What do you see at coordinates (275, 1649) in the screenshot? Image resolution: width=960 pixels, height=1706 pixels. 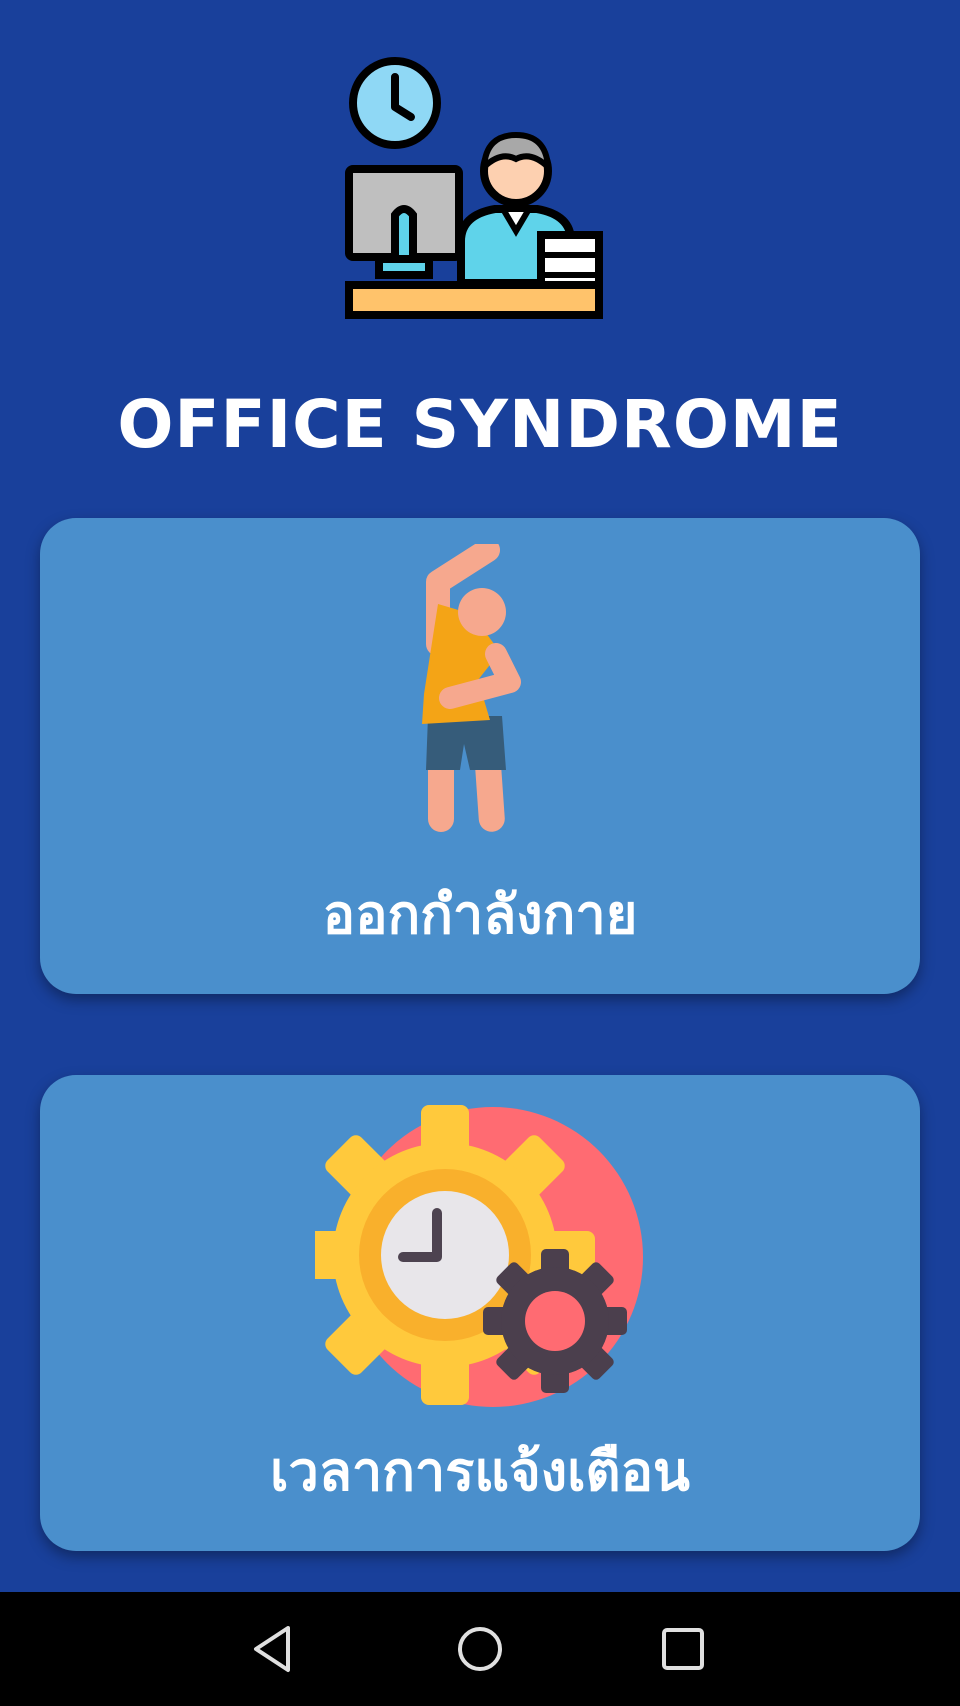 I see `back-icon` at bounding box center [275, 1649].